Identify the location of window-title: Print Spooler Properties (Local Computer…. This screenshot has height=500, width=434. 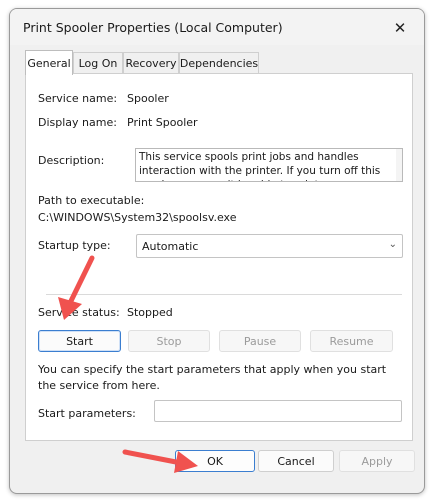
(153, 27).